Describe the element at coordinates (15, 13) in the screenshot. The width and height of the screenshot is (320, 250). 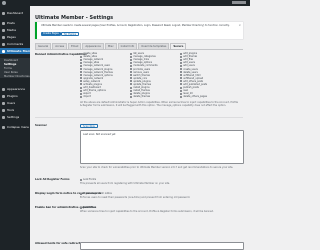
I see `menu-dashboard: Dashboard` at that location.